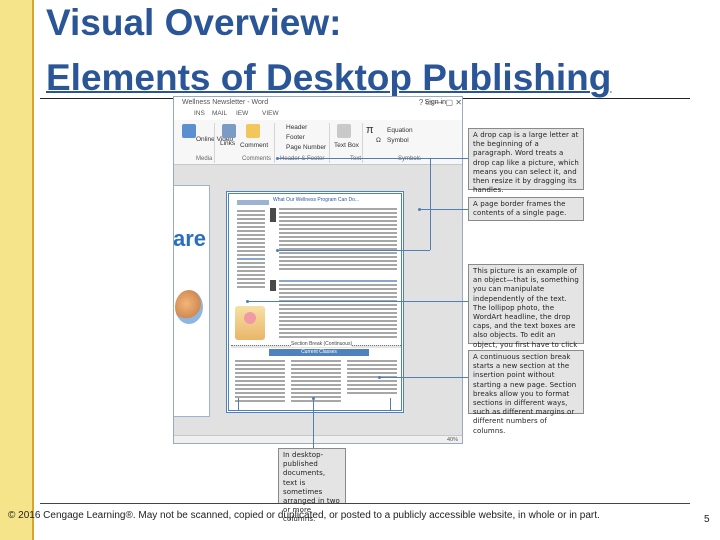  What do you see at coordinates (322, 344) in the screenshot?
I see `section-break-label: Section Break (Continuous)` at bounding box center [322, 344].